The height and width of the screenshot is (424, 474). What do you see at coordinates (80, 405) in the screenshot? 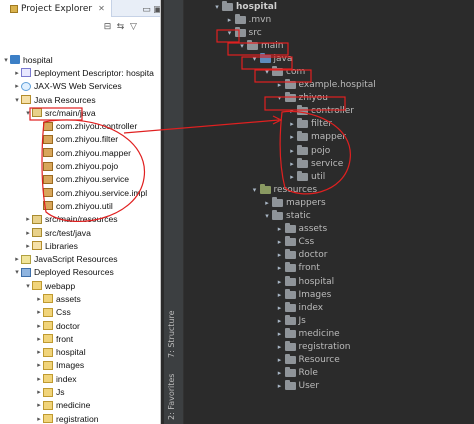
I see `tree-item: ▸ medicine` at bounding box center [80, 405].